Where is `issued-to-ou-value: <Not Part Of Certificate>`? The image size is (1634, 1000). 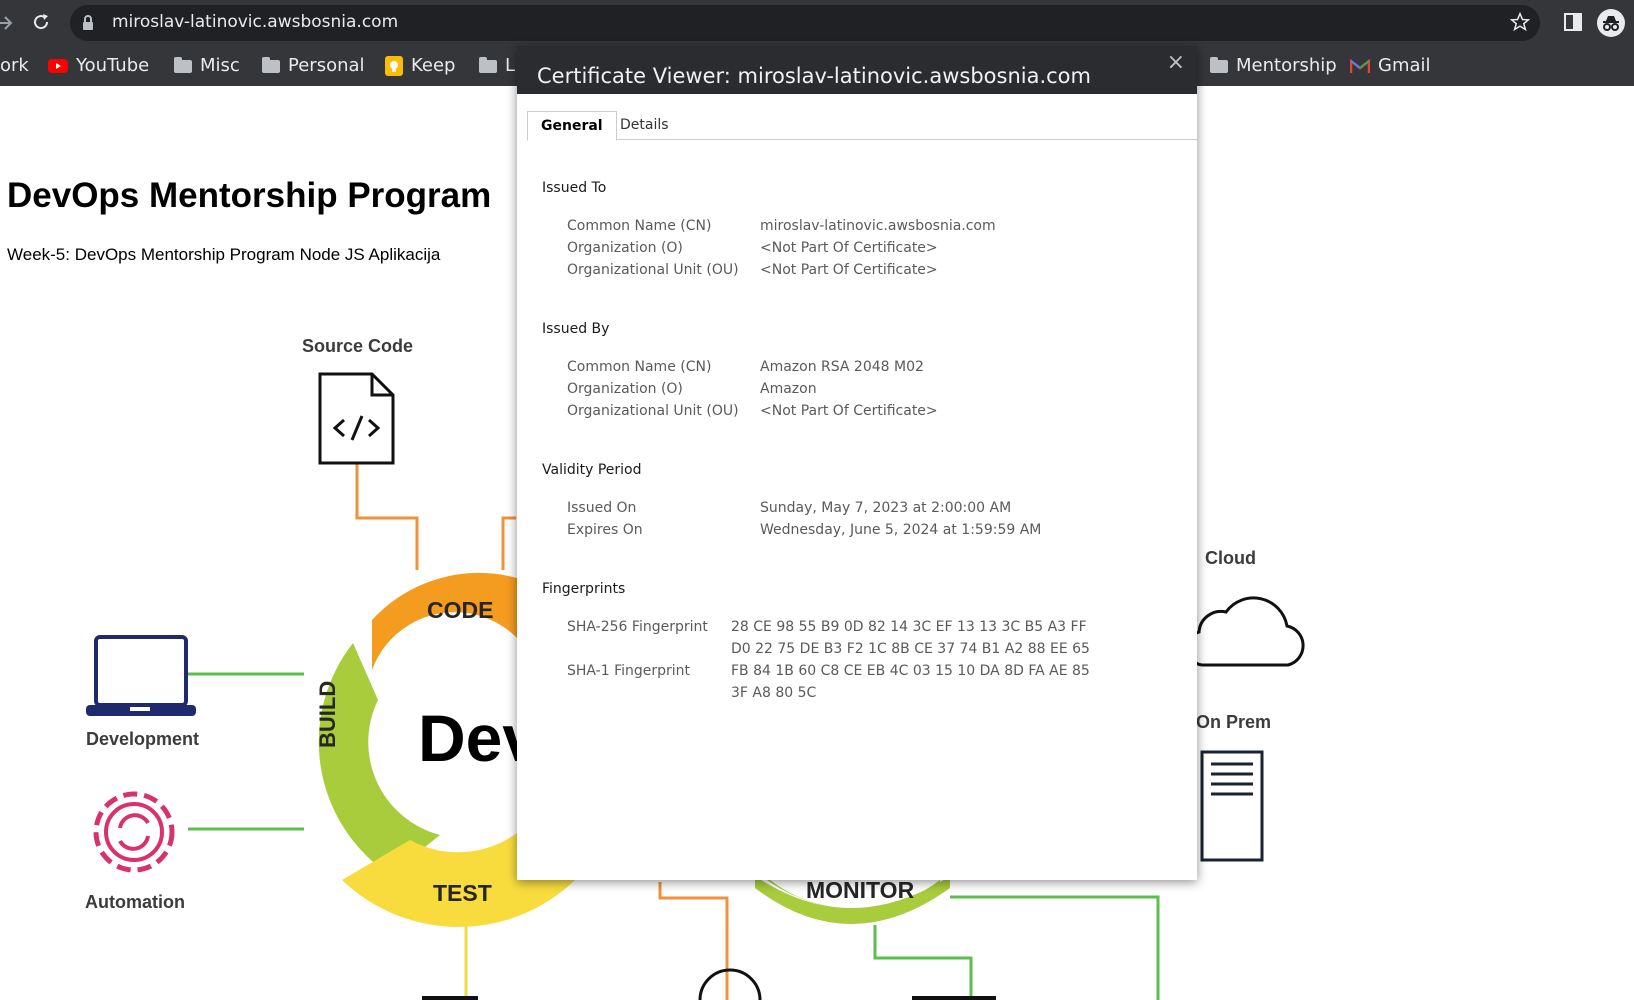
issued-to-ou-value: <Not Part Of Certificate> is located at coordinates (849, 270).